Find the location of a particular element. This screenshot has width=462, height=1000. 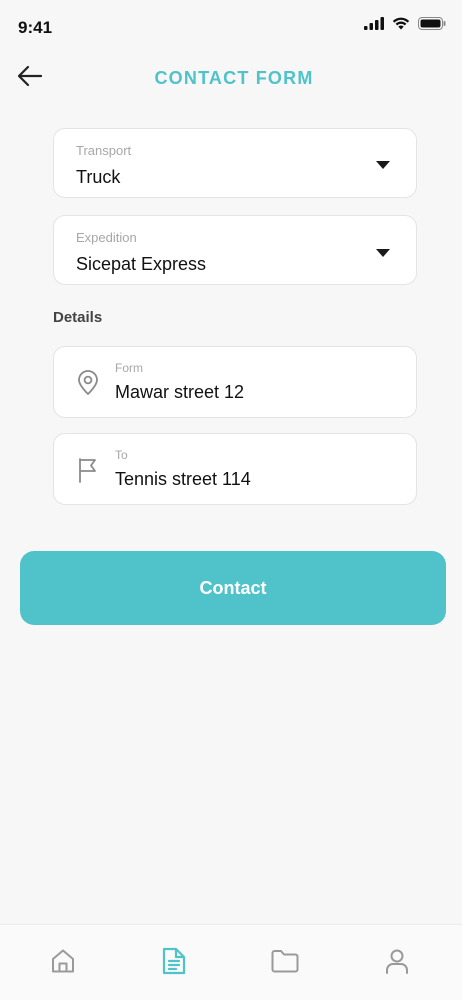

nav-item-profile is located at coordinates (397, 963).